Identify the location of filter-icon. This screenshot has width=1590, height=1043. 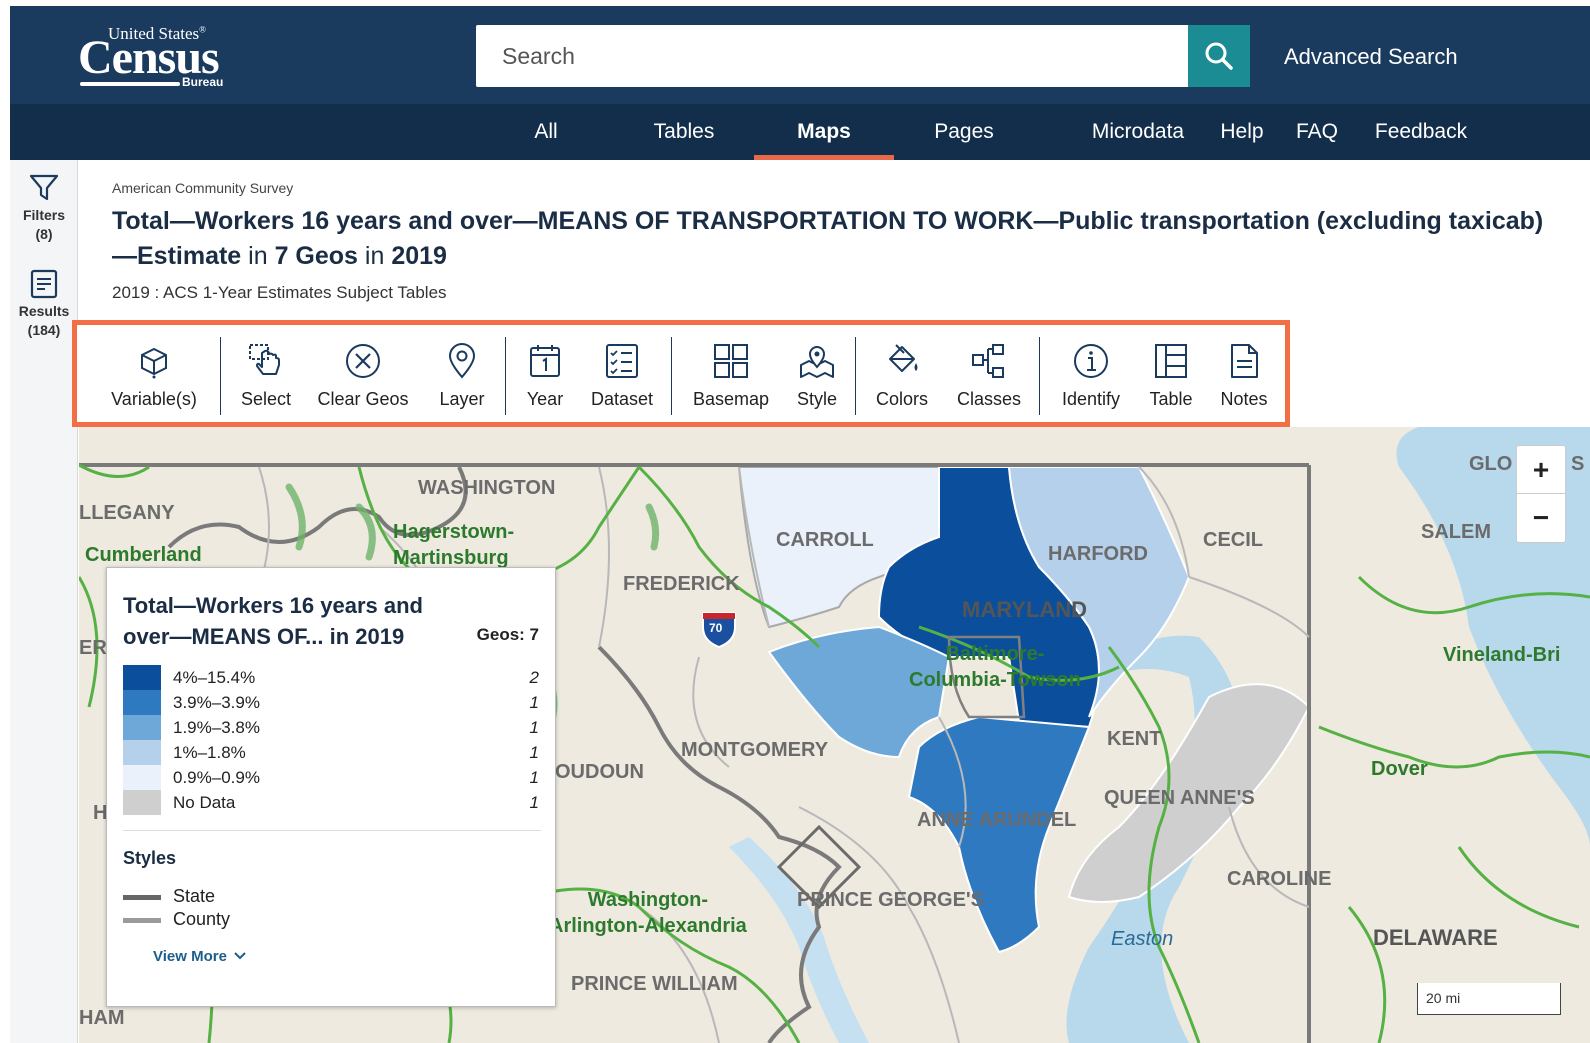
(44, 187).